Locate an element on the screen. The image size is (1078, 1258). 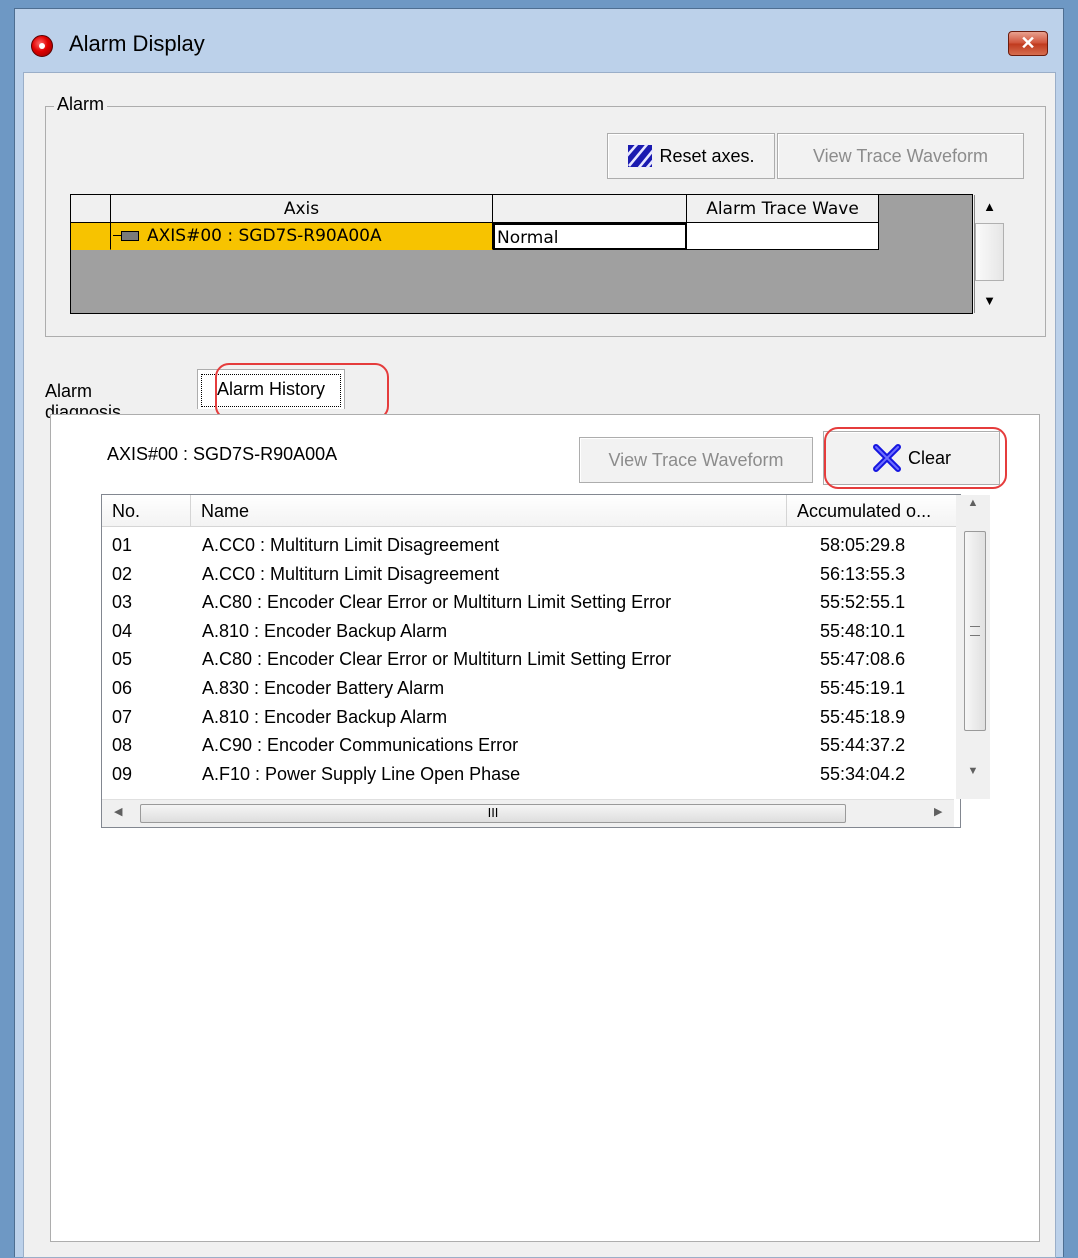
history-list-hscroll: ◀ III ▶ is located at coordinates (528, 813).